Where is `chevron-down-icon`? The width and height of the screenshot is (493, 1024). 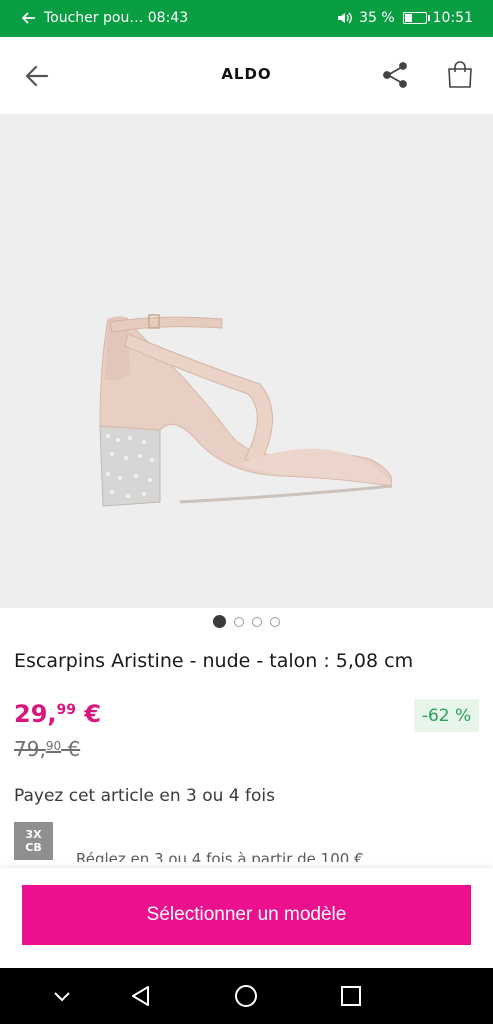
chevron-down-icon is located at coordinates (62, 996).